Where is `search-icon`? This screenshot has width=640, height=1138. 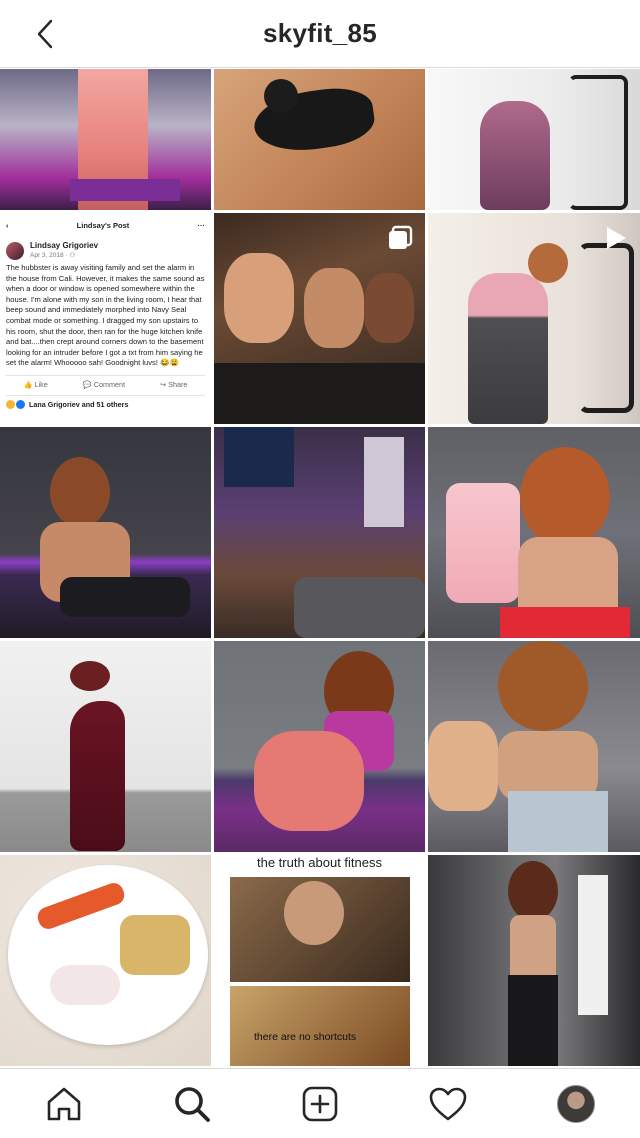 search-icon is located at coordinates (192, 1104).